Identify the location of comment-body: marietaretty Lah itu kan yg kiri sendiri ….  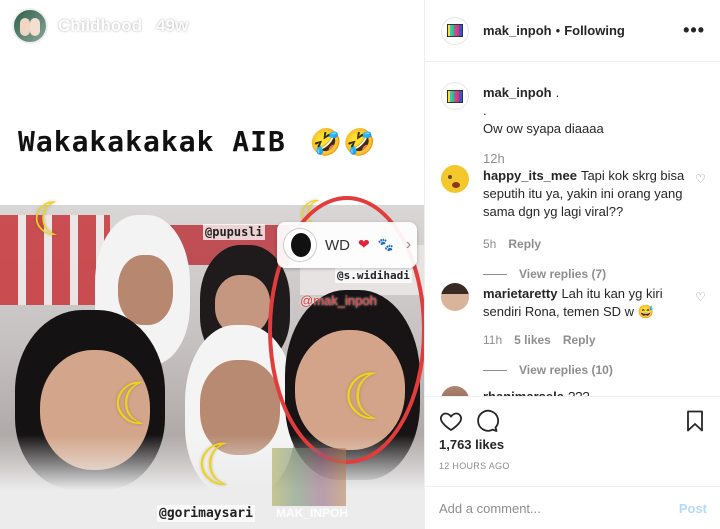
(588, 332).